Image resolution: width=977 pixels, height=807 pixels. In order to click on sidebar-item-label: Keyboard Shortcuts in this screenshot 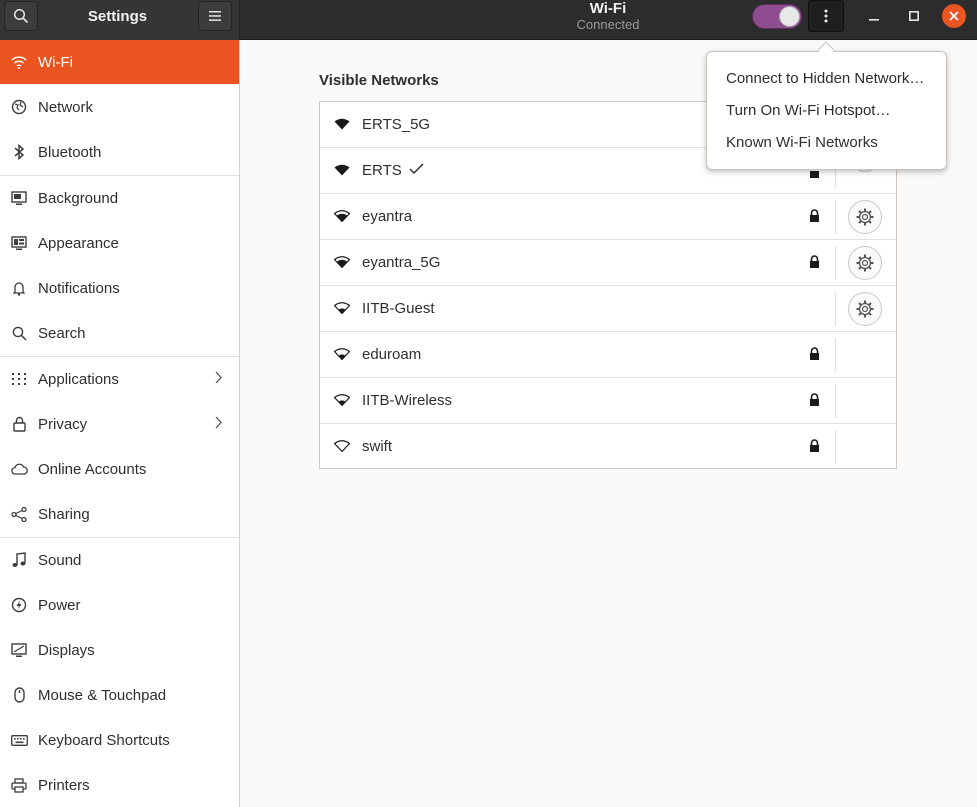, I will do `click(104, 740)`.